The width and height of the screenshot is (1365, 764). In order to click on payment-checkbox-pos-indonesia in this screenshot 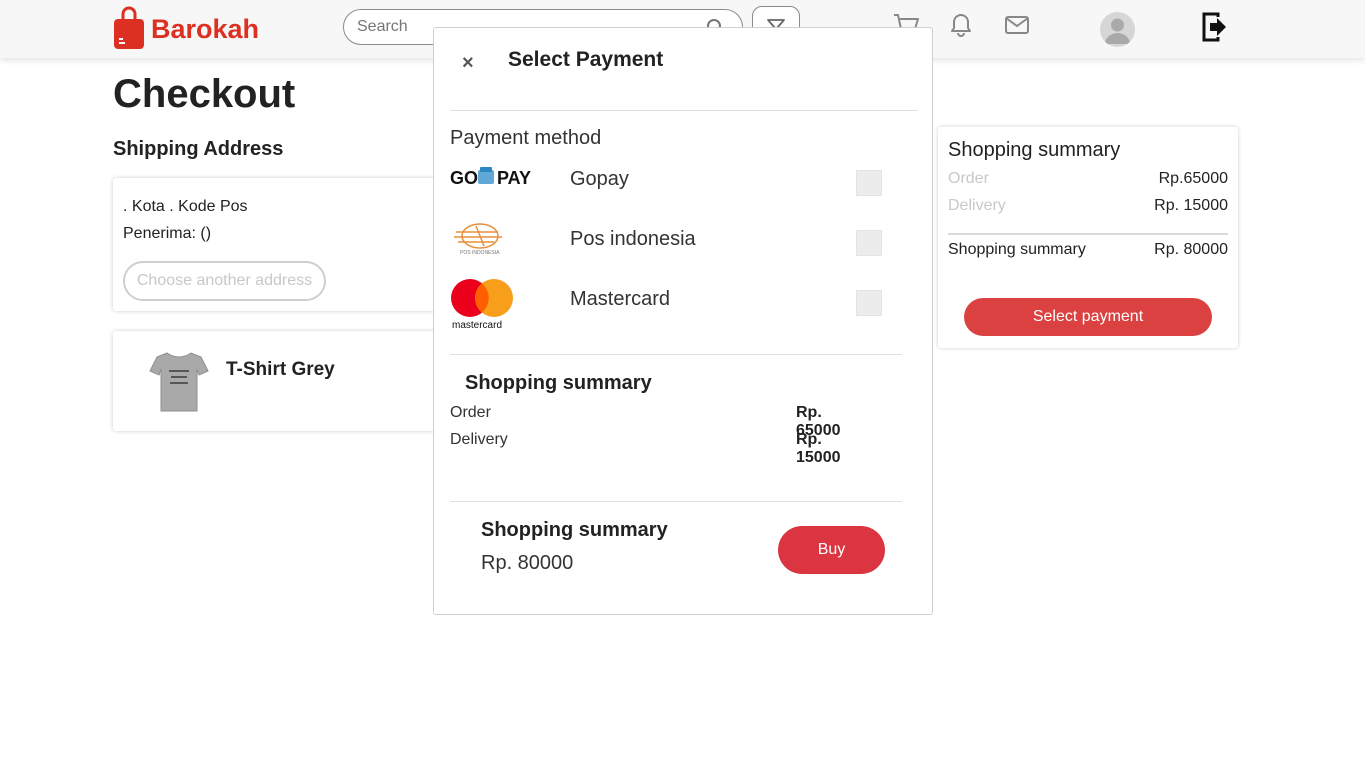, I will do `click(869, 243)`.